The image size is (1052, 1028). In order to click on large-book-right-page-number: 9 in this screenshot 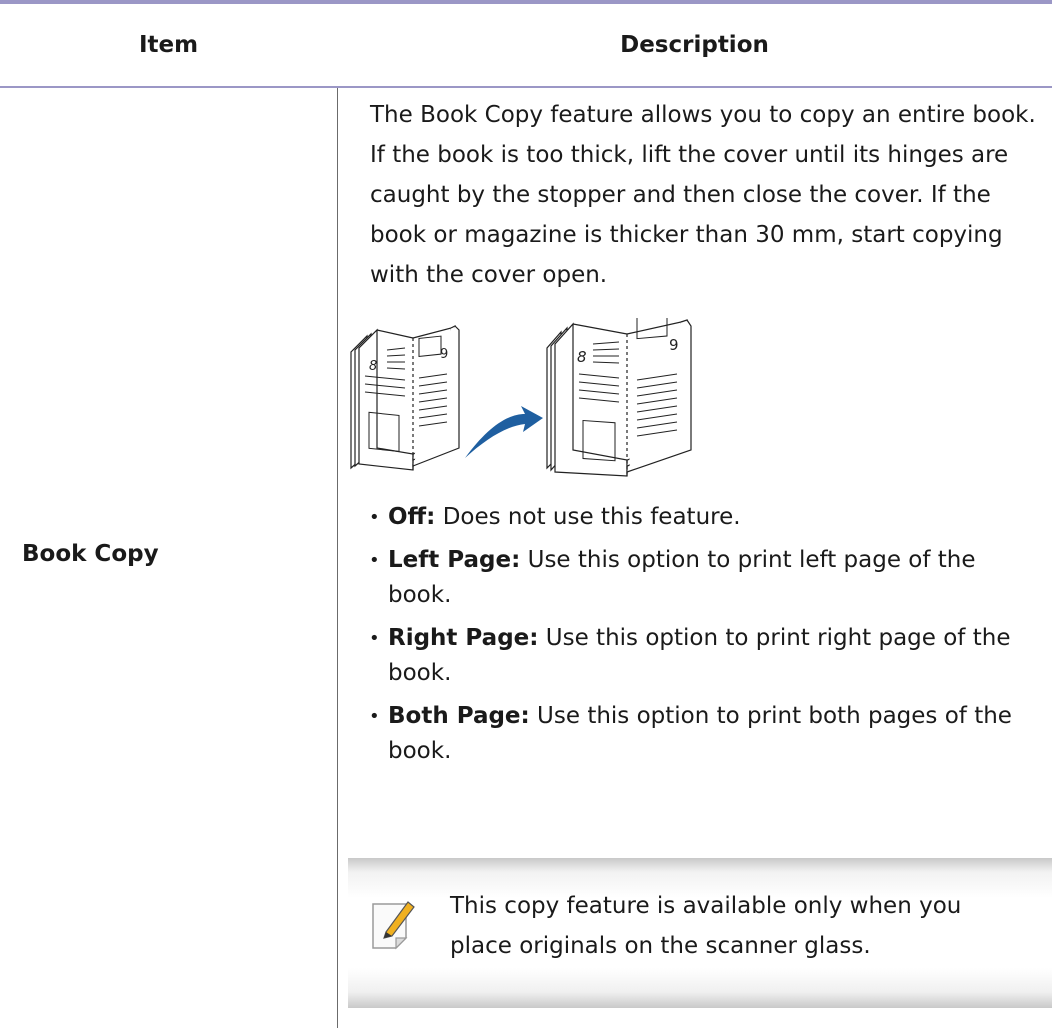, I will do `click(674, 345)`.